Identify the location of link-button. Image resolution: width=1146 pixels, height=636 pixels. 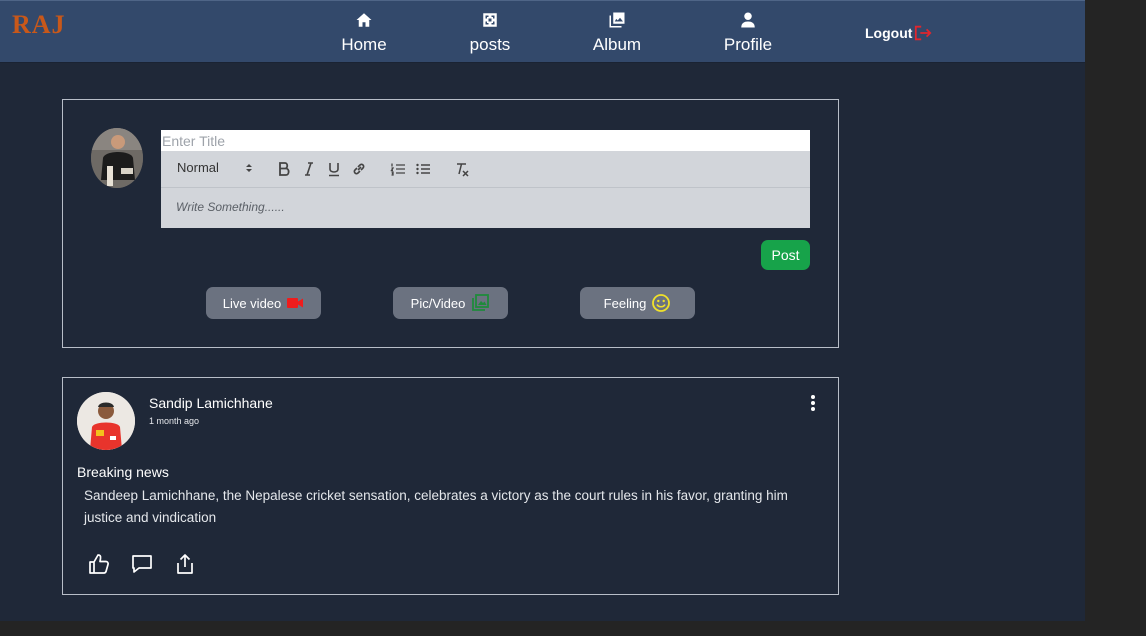
(359, 169).